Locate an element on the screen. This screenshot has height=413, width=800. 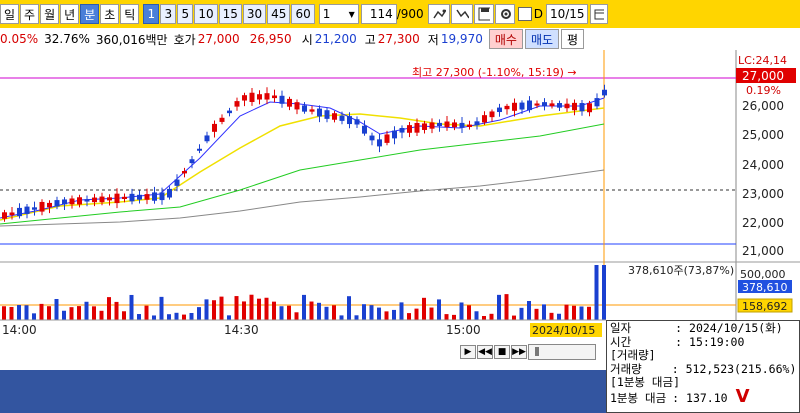
zoom-out-icon is located at coordinates (461, 14).